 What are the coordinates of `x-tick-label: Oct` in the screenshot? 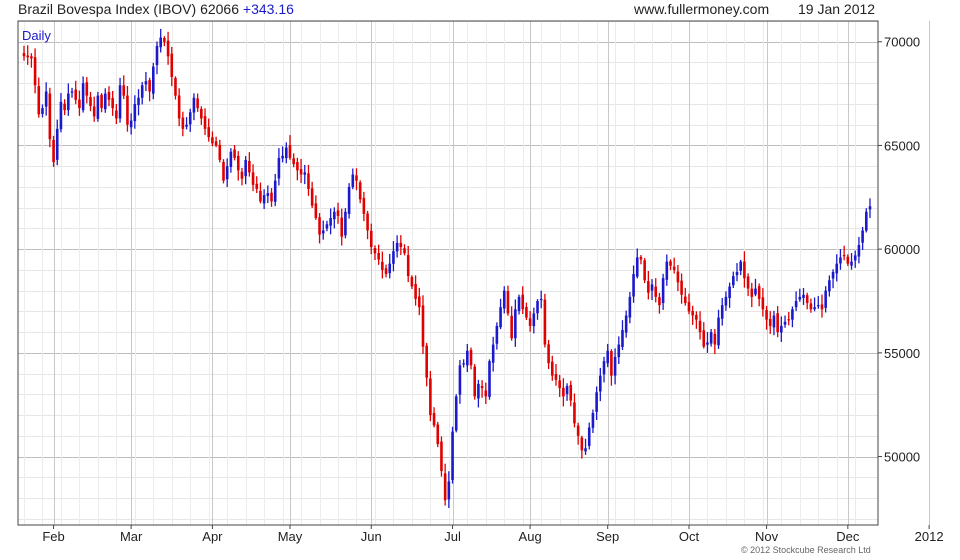 It's located at (689, 536).